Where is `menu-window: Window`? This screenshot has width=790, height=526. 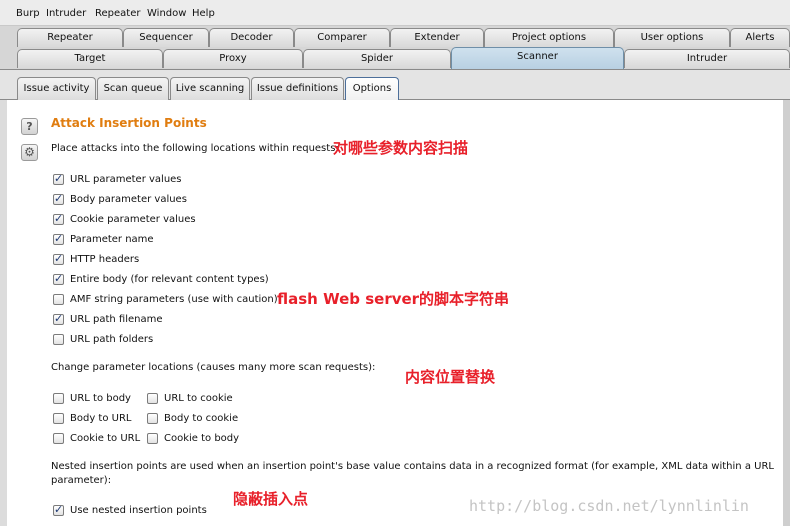
menu-window: Window is located at coordinates (166, 13).